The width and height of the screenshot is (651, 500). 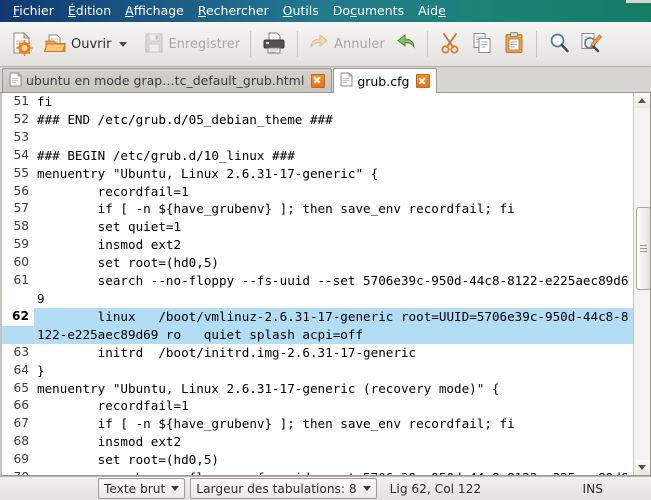 What do you see at coordinates (175, 488) in the screenshot?
I see `chevron-down-icon` at bounding box center [175, 488].